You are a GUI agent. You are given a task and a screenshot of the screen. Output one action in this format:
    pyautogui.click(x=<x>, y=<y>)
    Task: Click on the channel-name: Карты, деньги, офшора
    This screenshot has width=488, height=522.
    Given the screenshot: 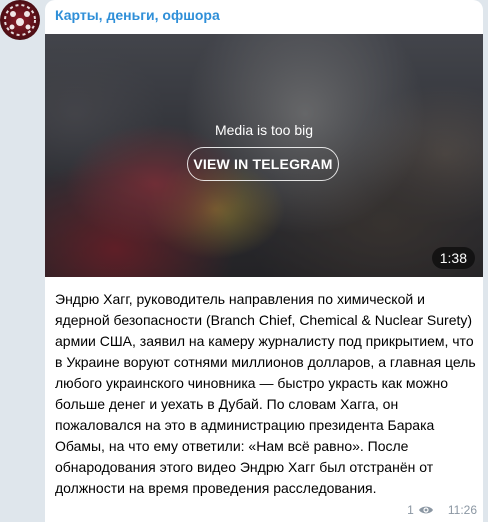 What is the action you would take?
    pyautogui.click(x=137, y=15)
    